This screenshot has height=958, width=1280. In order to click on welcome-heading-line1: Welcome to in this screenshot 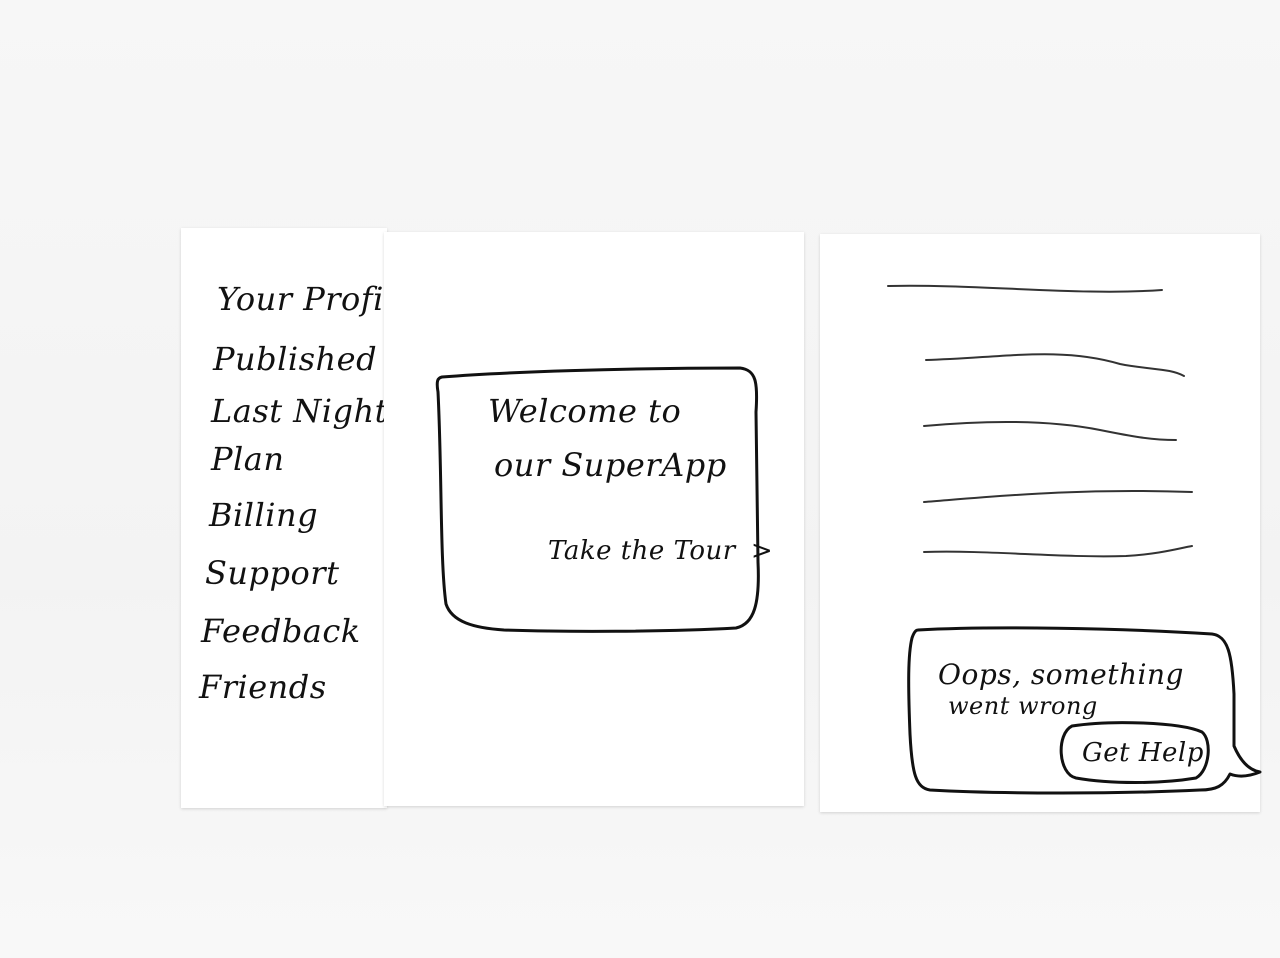, I will do `click(585, 411)`.